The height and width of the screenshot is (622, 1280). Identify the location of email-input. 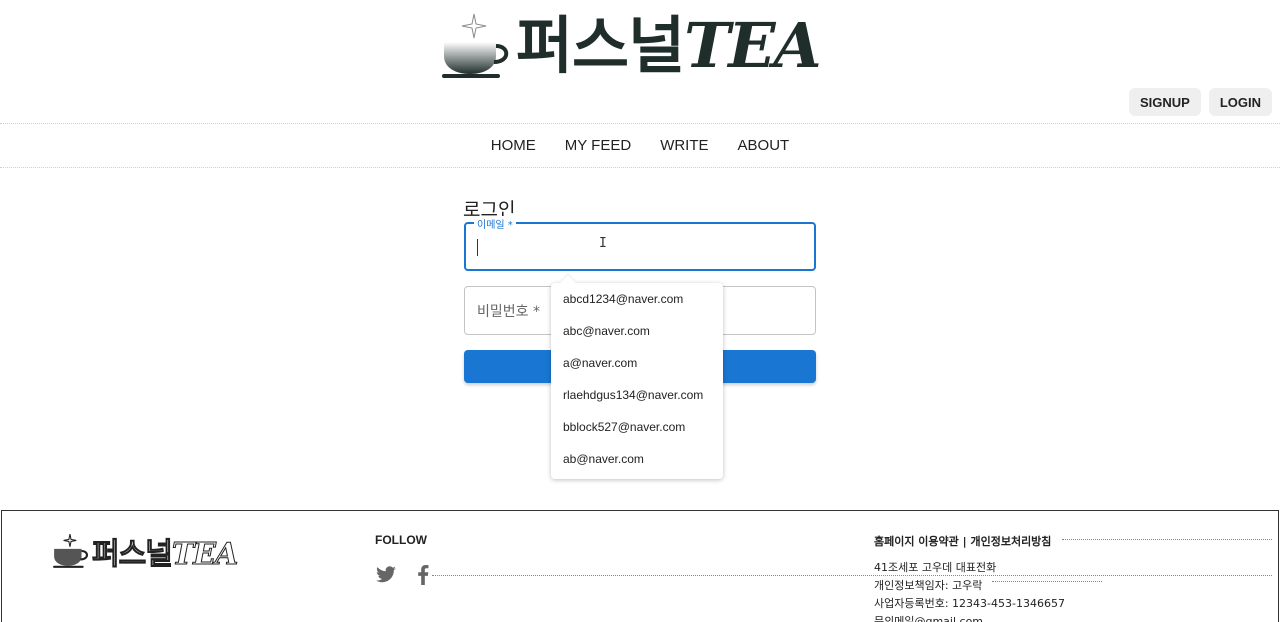
(640, 246).